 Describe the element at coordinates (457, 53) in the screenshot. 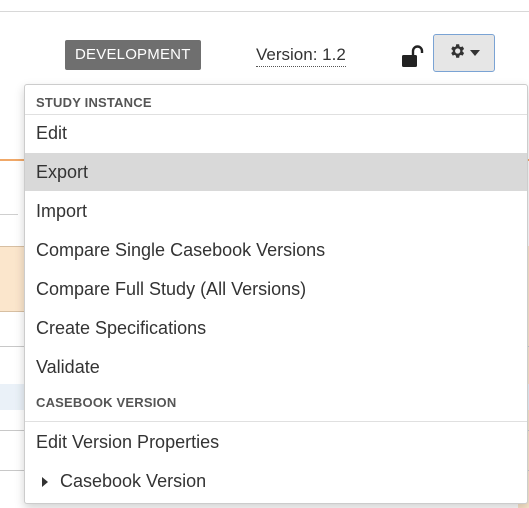

I see `gear-icon` at that location.